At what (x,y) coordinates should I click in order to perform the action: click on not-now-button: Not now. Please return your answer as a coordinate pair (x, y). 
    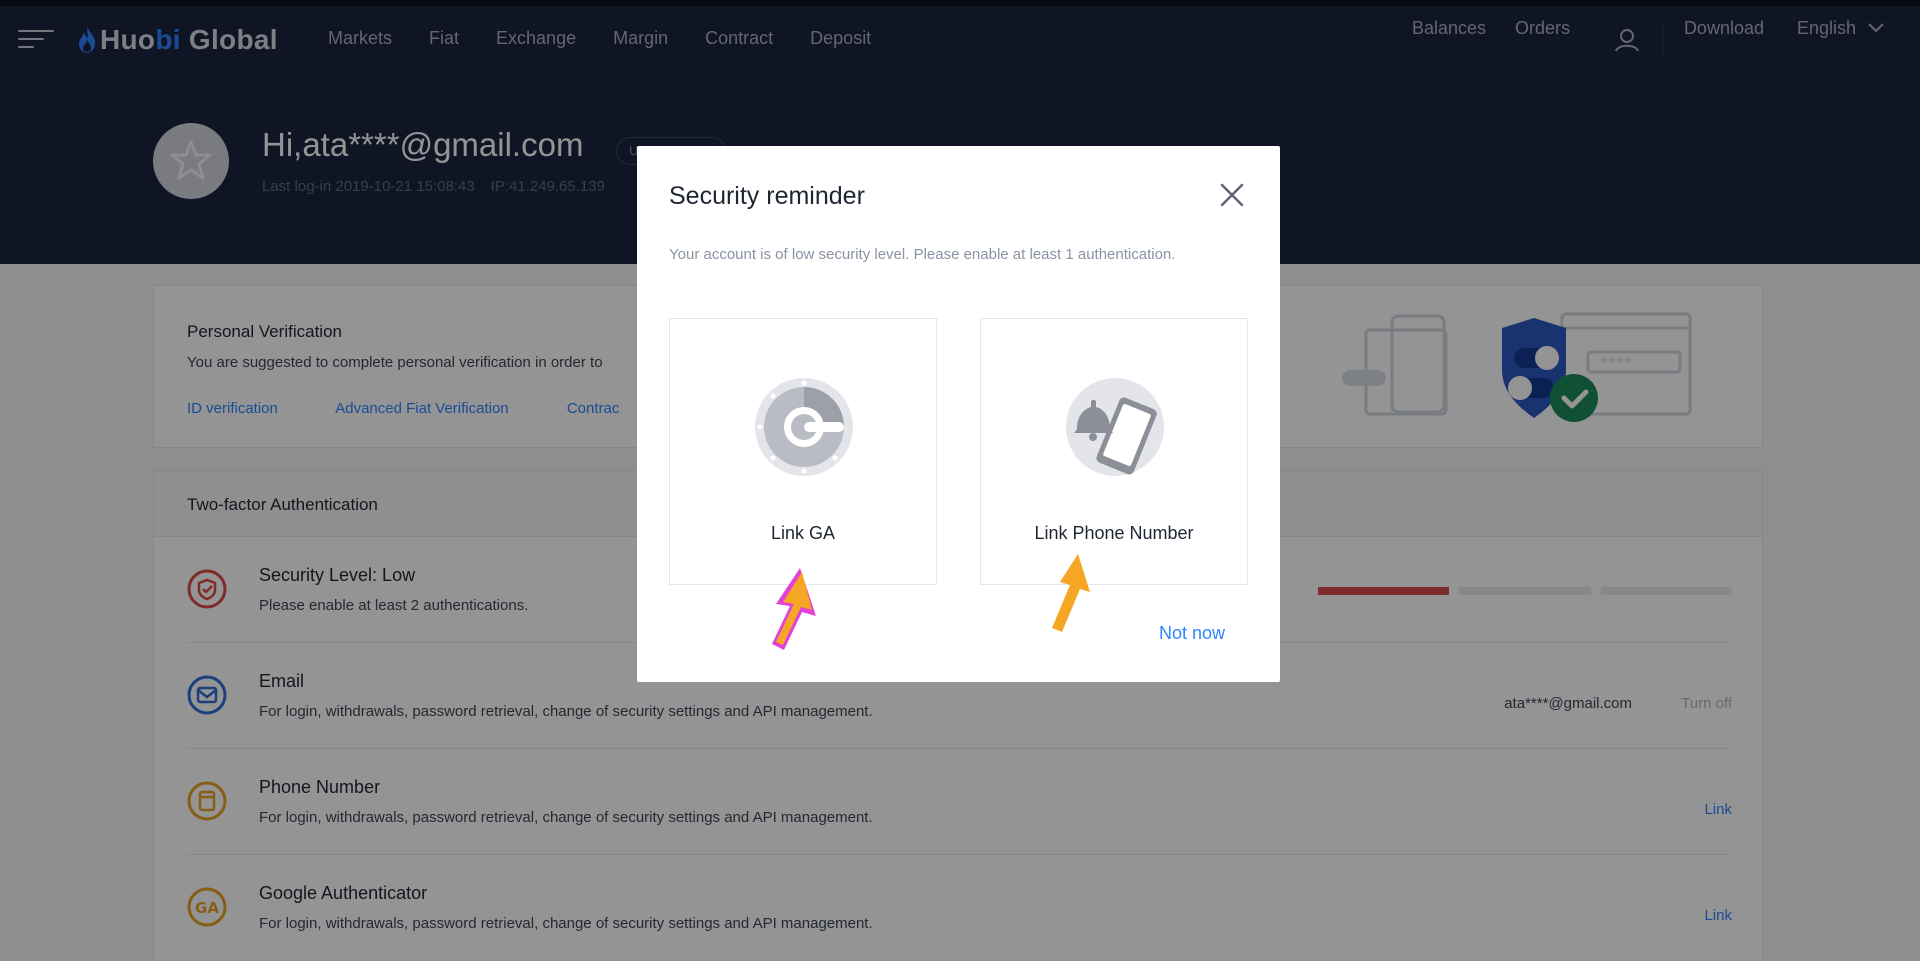
    Looking at the image, I should click on (1192, 633).